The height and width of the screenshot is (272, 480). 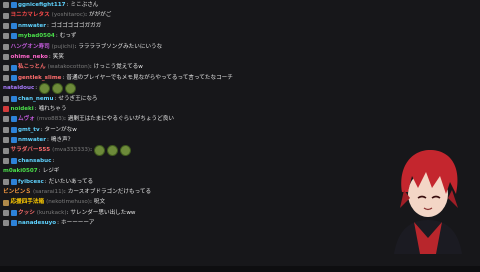 What do you see at coordinates (52, 108) in the screenshot?
I see `chat-text: 噛れちゃう` at bounding box center [52, 108].